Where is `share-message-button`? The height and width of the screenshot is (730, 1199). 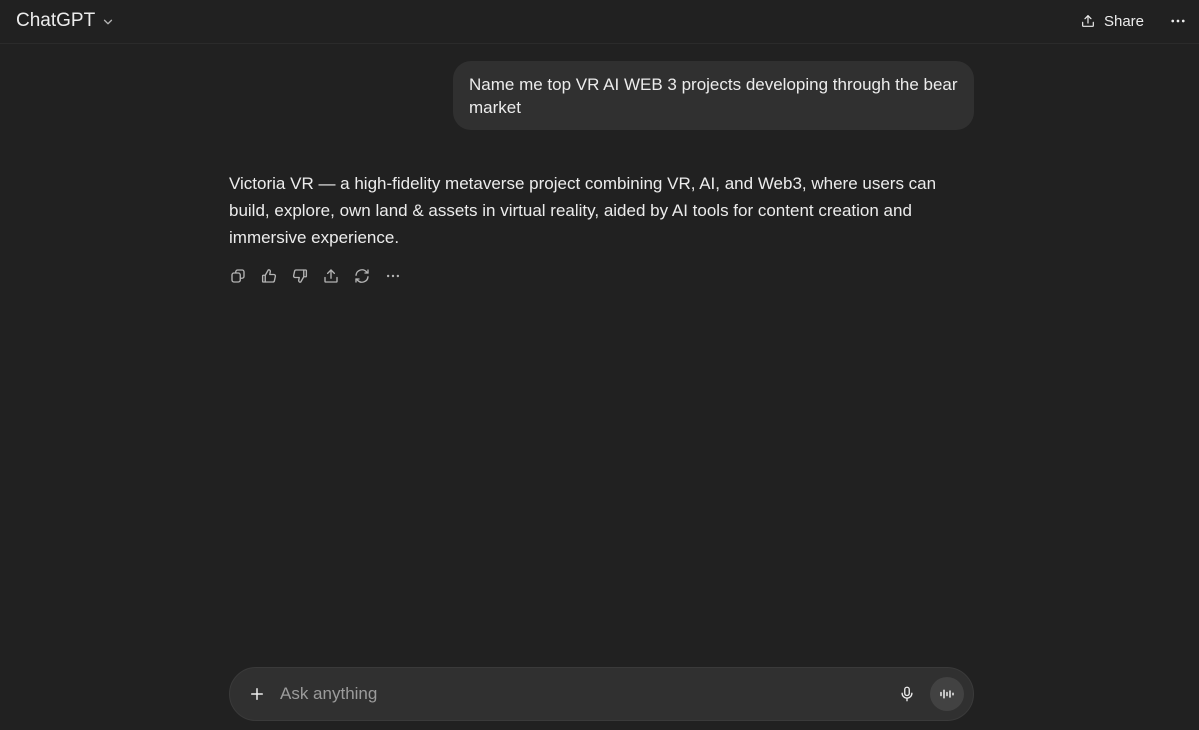 share-message-button is located at coordinates (331, 276).